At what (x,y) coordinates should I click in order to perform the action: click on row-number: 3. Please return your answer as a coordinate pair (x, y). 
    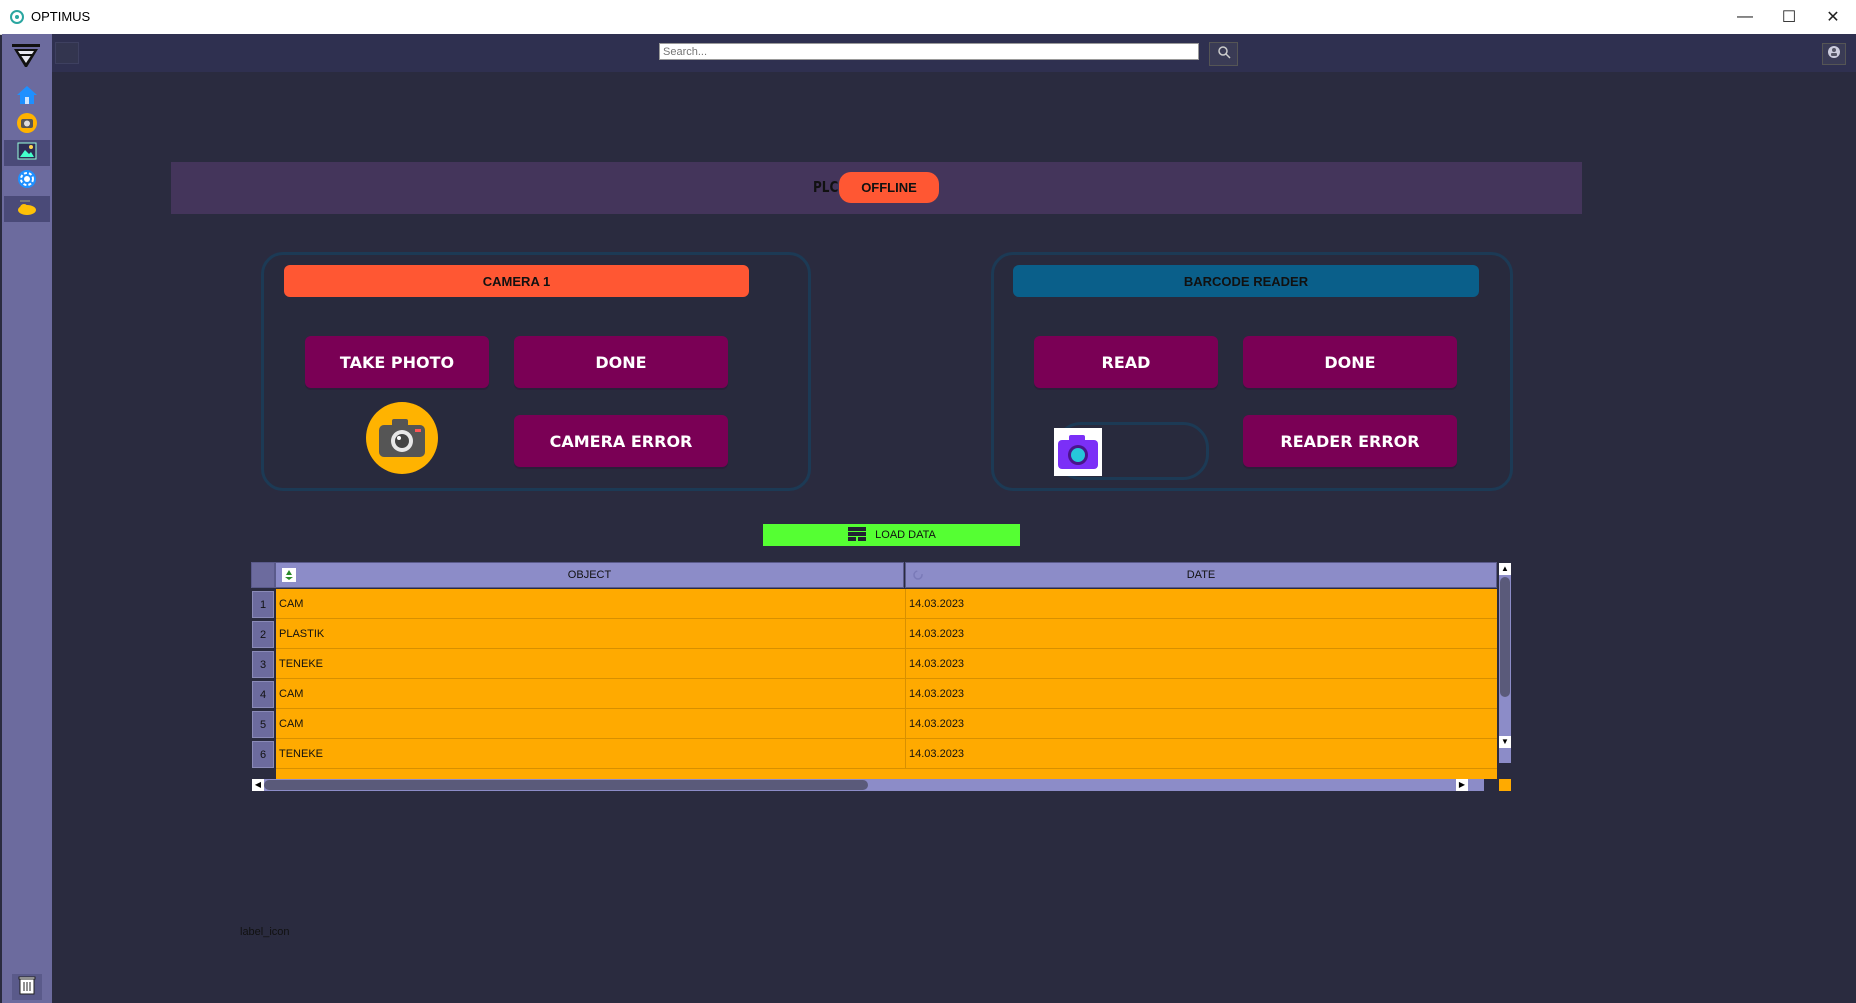
    Looking at the image, I should click on (263, 664).